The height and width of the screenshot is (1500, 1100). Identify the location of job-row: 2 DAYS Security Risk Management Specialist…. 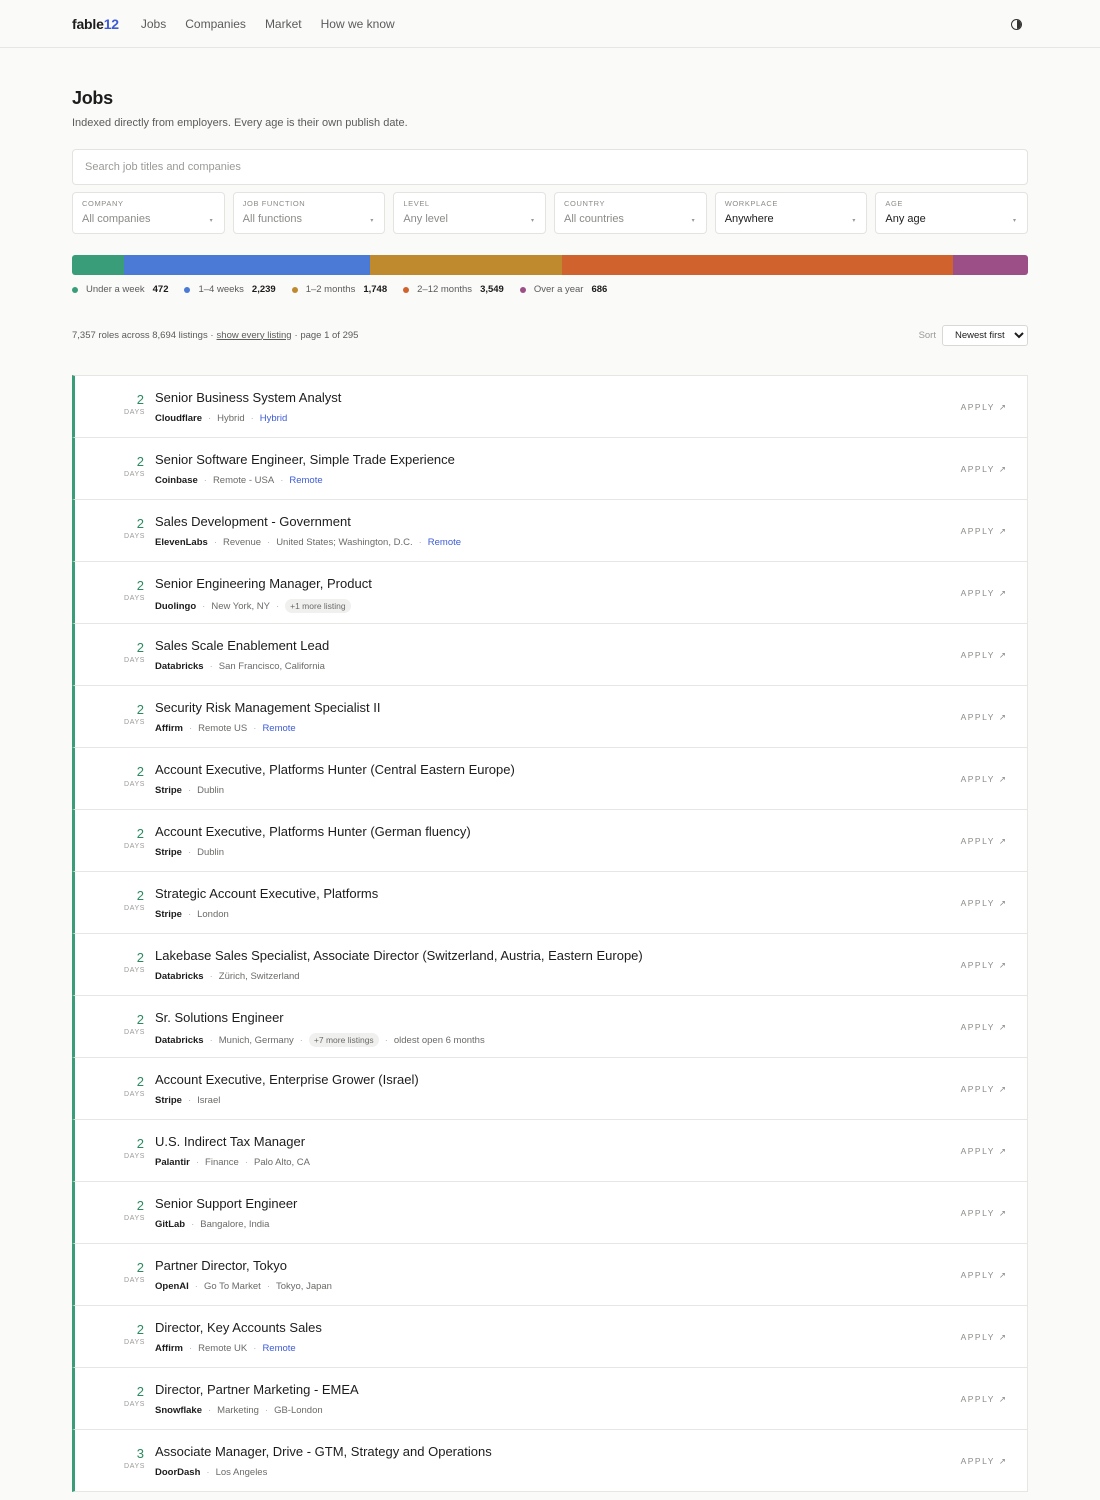
(550, 716).